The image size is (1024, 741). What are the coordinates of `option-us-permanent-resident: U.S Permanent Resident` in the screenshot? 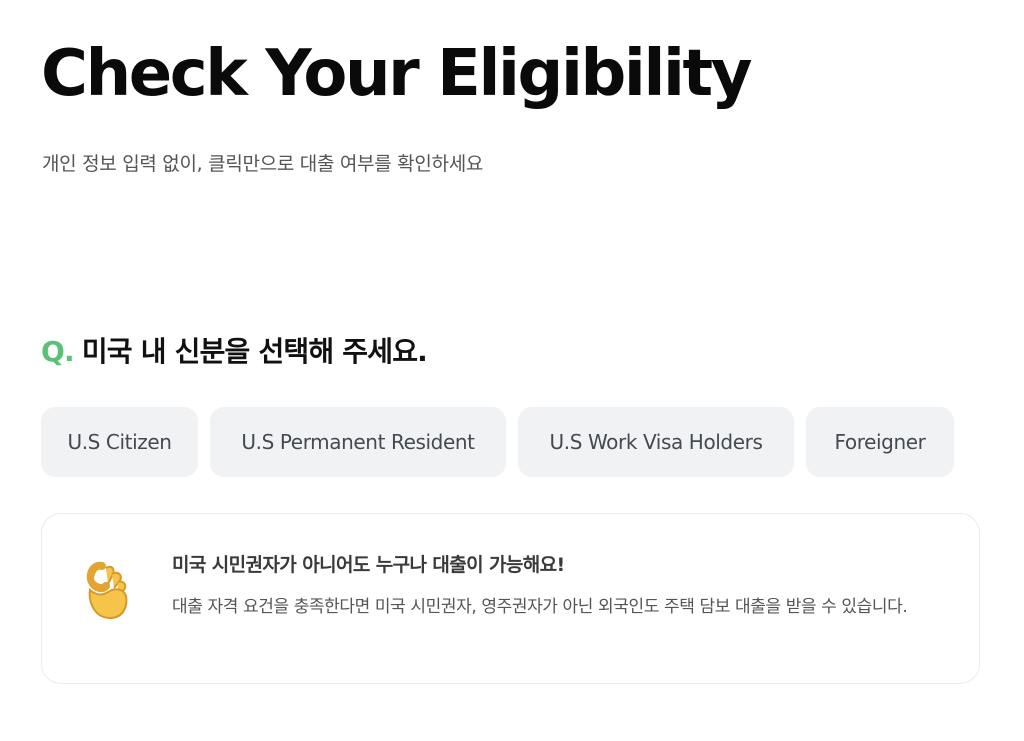 It's located at (358, 442).